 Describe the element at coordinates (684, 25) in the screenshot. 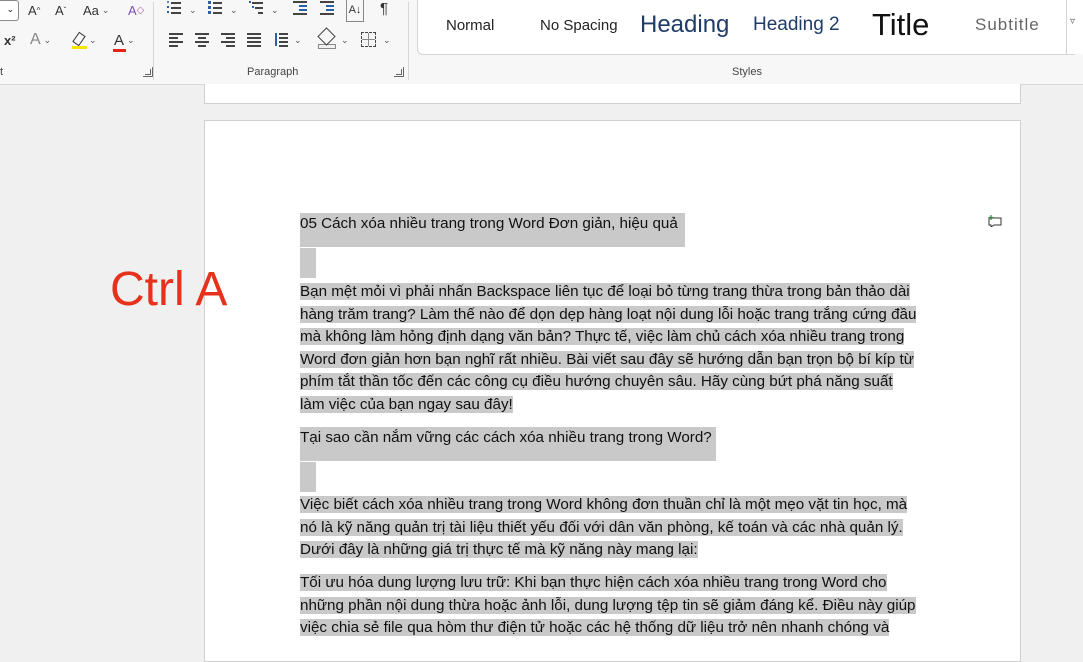

I see `style-heading: Heading` at that location.